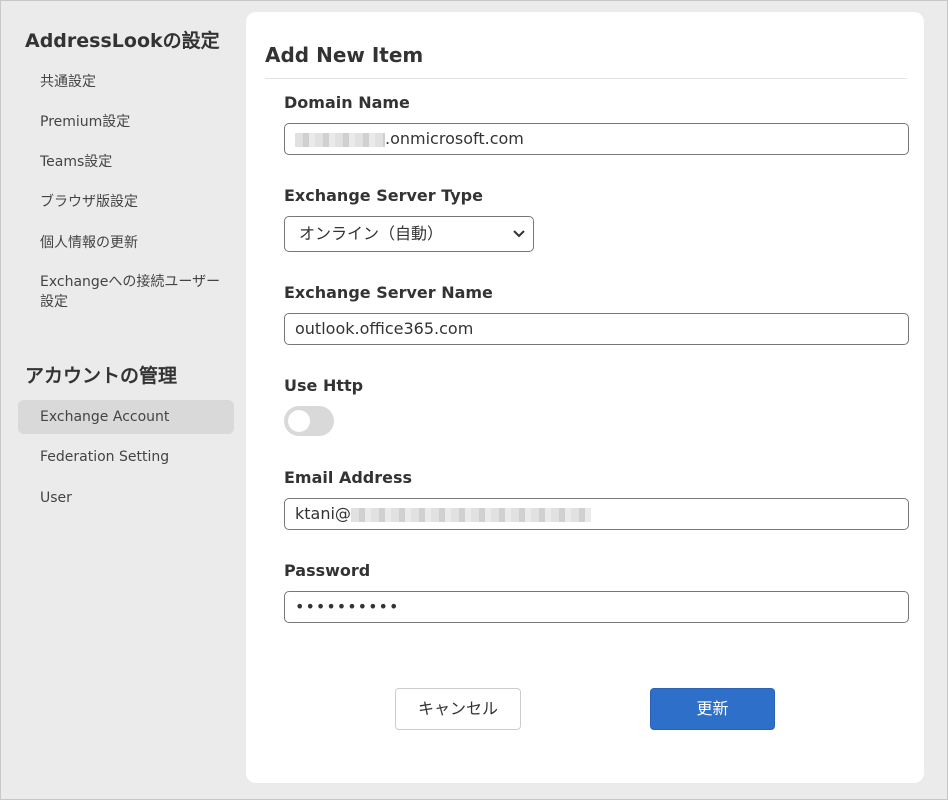 The width and height of the screenshot is (948, 800). What do you see at coordinates (126, 122) in the screenshot?
I see `sidebar-item-premium-settings: Premium設定` at bounding box center [126, 122].